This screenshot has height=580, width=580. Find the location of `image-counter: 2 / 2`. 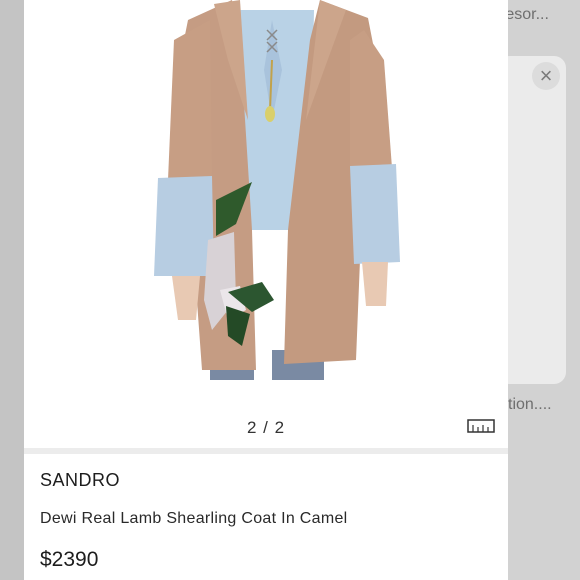

image-counter: 2 / 2 is located at coordinates (266, 427).